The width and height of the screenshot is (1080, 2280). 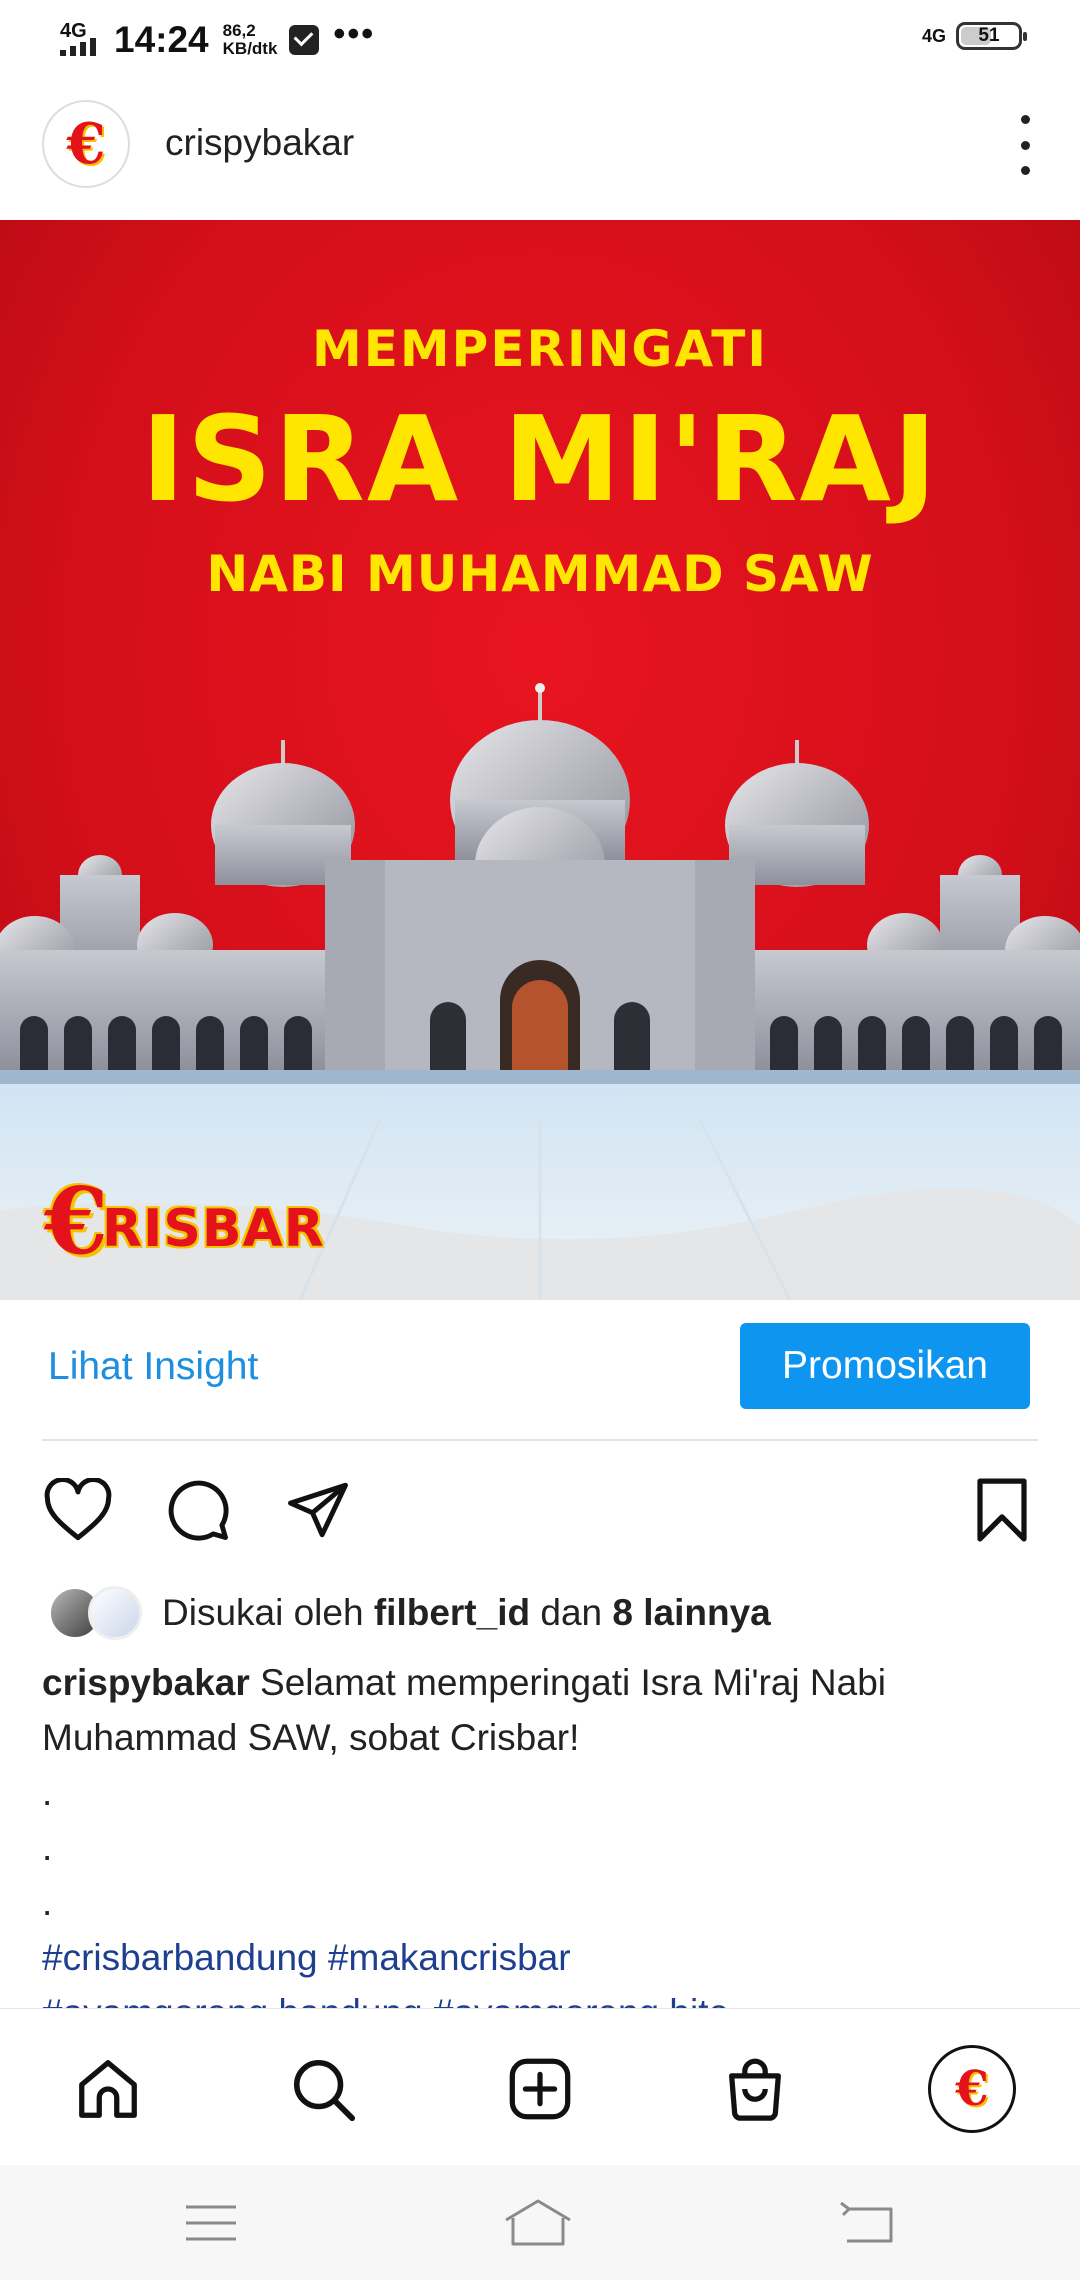 I want to click on shopping-bag-icon, so click(x=755, y=2089).